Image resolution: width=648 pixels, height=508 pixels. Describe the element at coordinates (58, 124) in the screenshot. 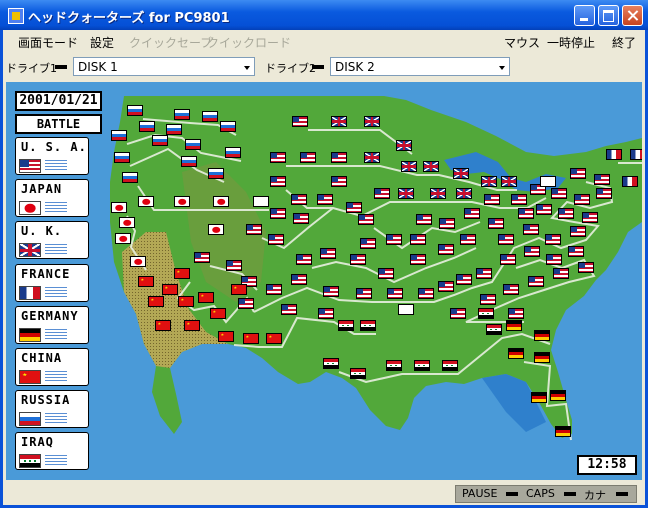

I see `game-mode-indicator: BATTLE` at that location.